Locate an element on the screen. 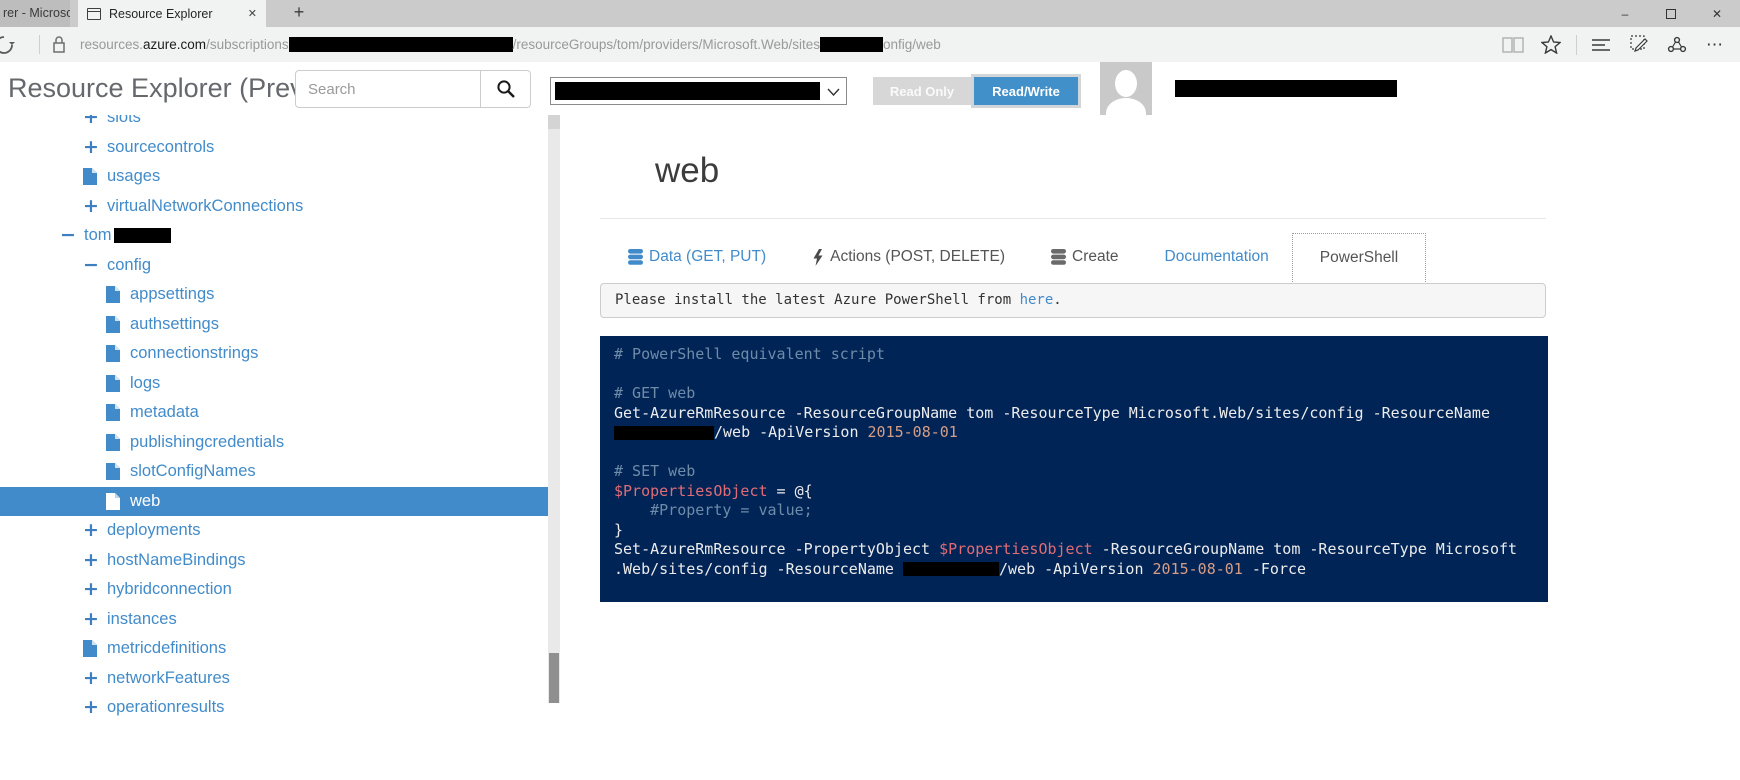 The image size is (1740, 780). tree-item-logs: logs is located at coordinates (274, 384).